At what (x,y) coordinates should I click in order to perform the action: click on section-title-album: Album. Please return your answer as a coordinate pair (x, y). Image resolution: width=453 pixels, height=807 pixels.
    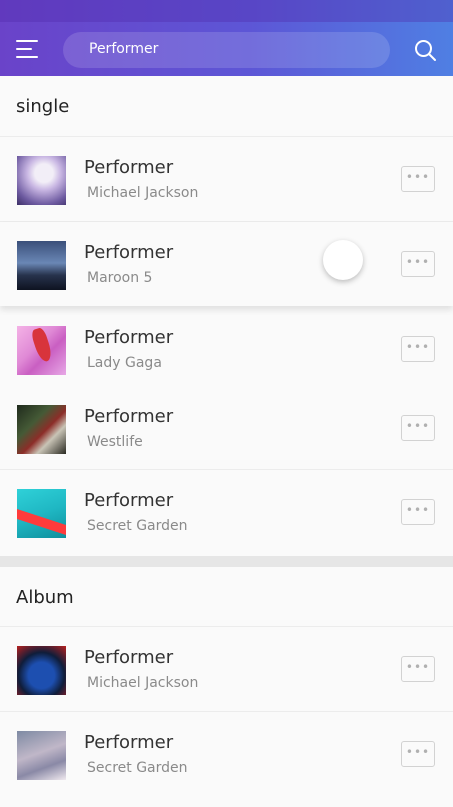
    Looking at the image, I should click on (45, 597).